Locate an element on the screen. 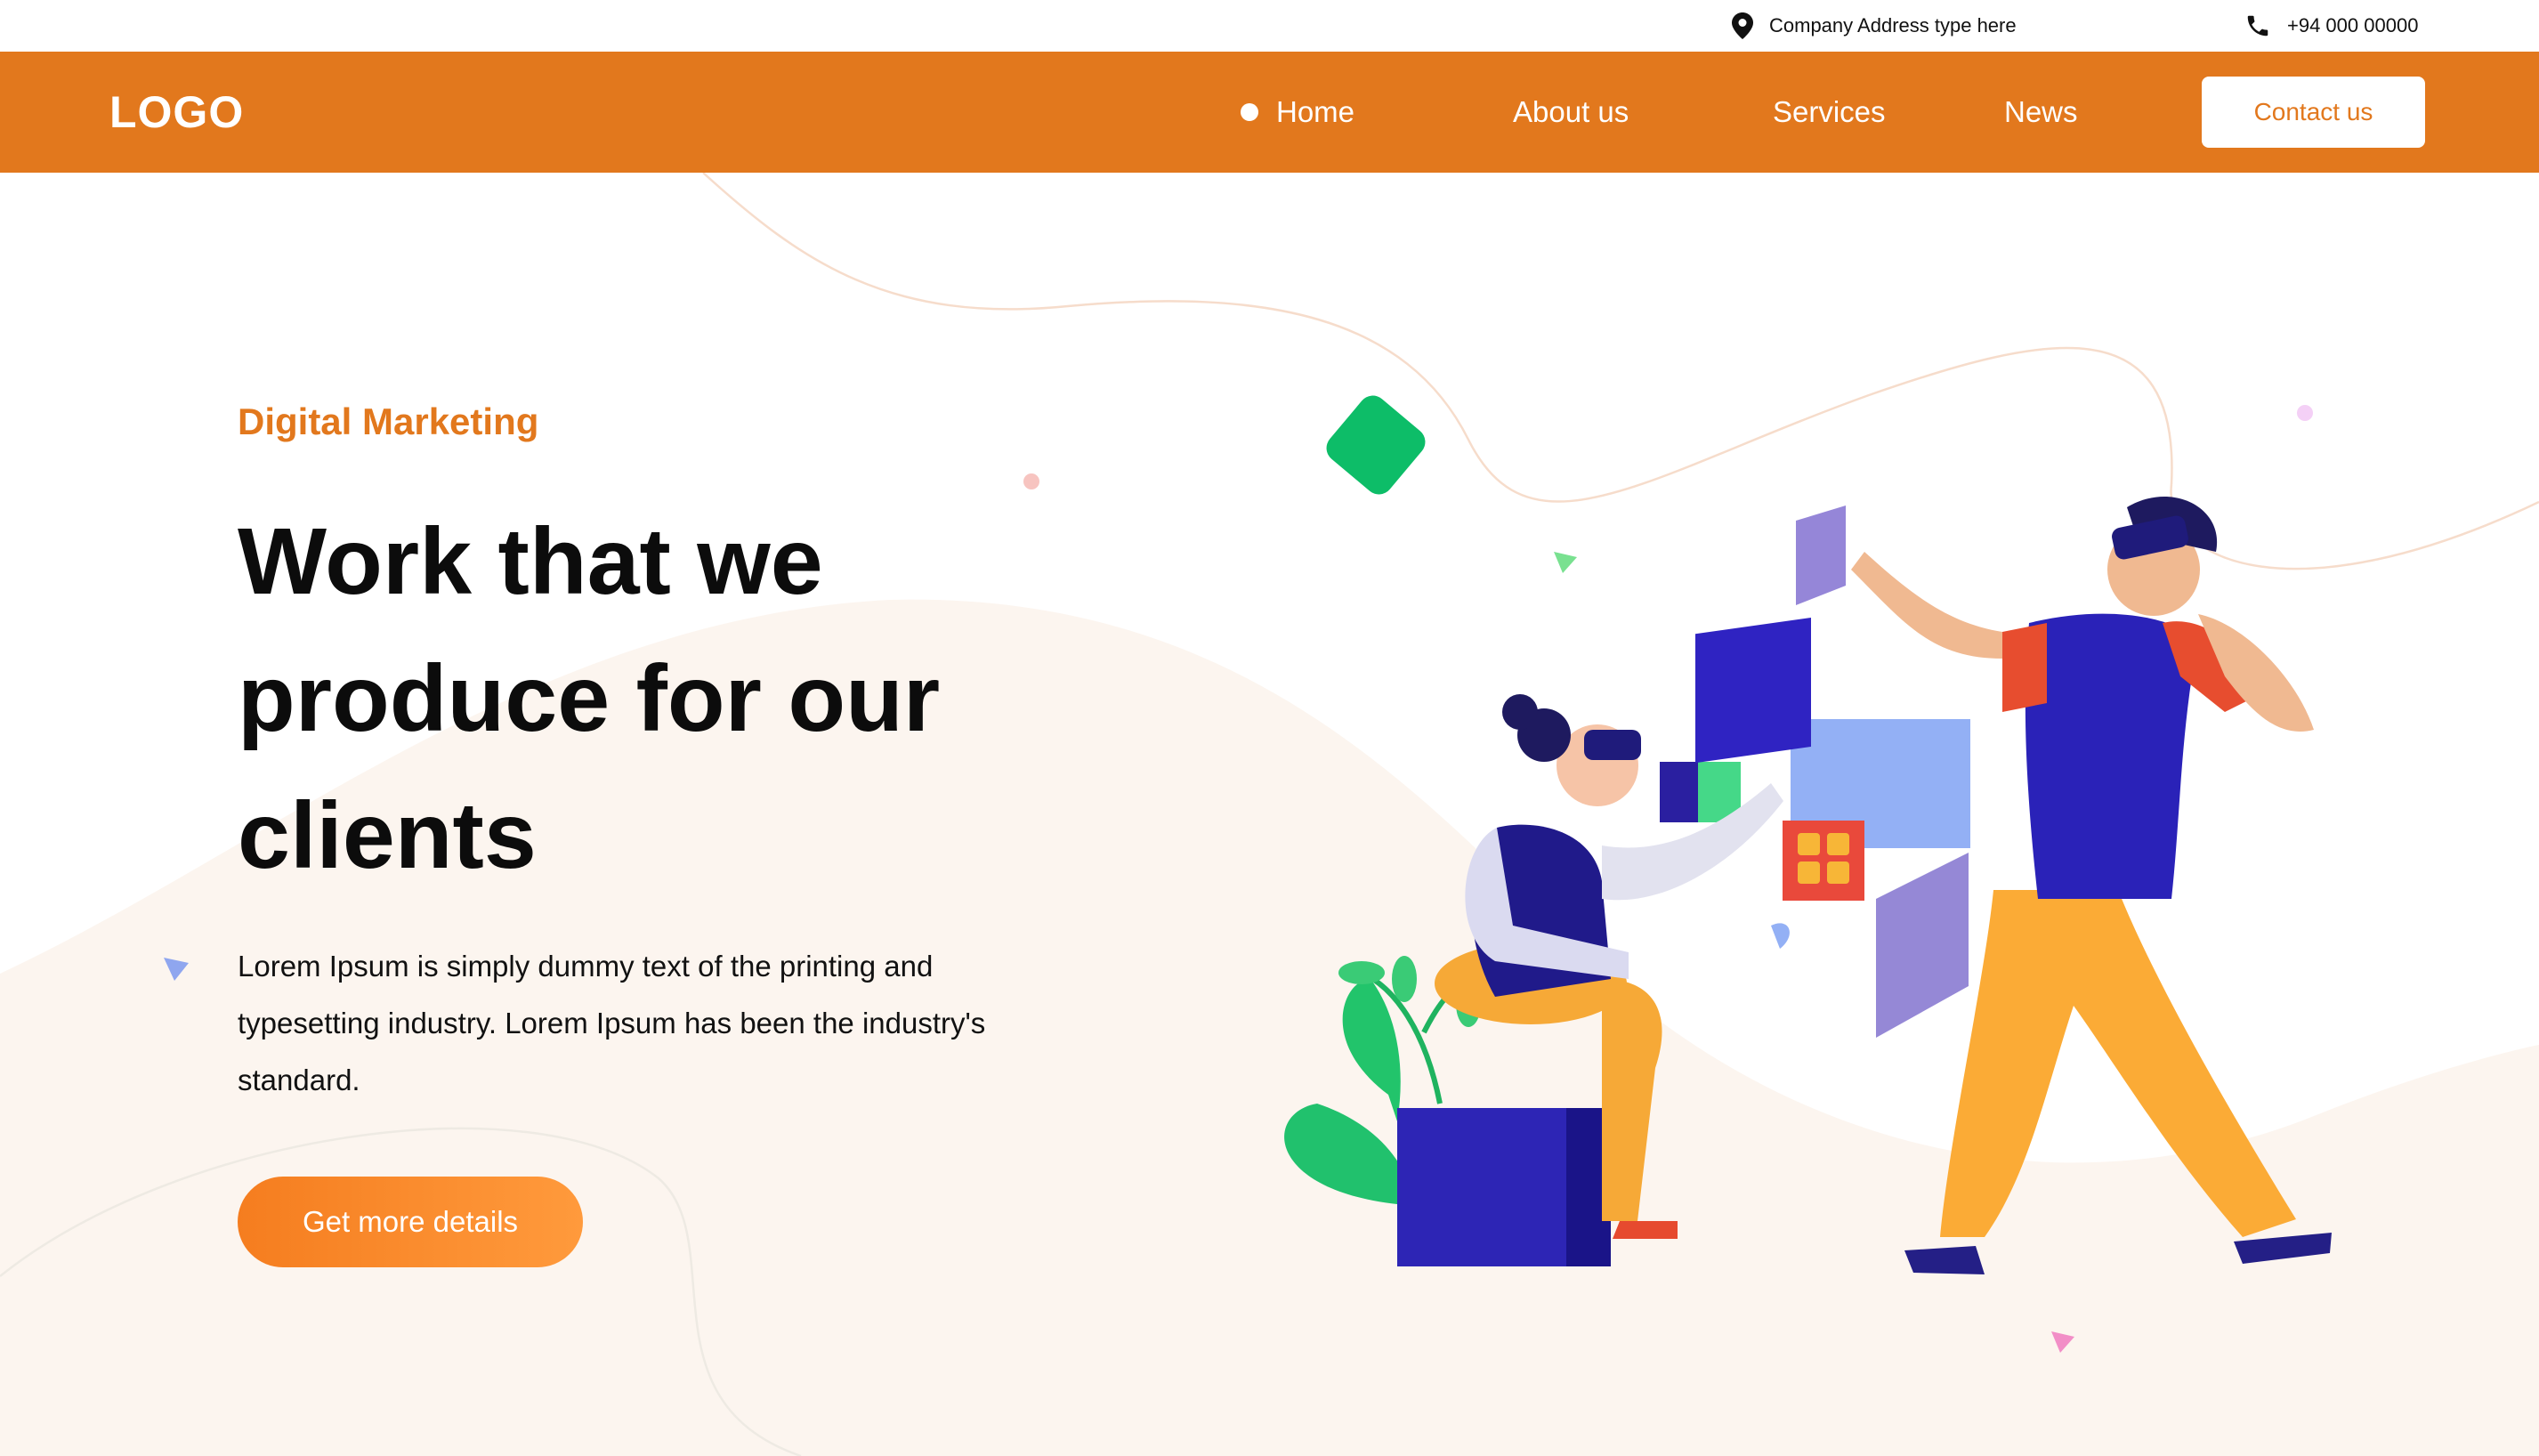  nav-item-label: Home is located at coordinates (1315, 111).